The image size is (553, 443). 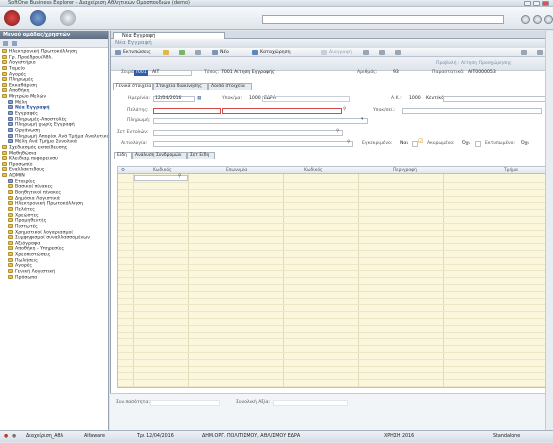 I want to click on ak-field, so click(x=495, y=99).